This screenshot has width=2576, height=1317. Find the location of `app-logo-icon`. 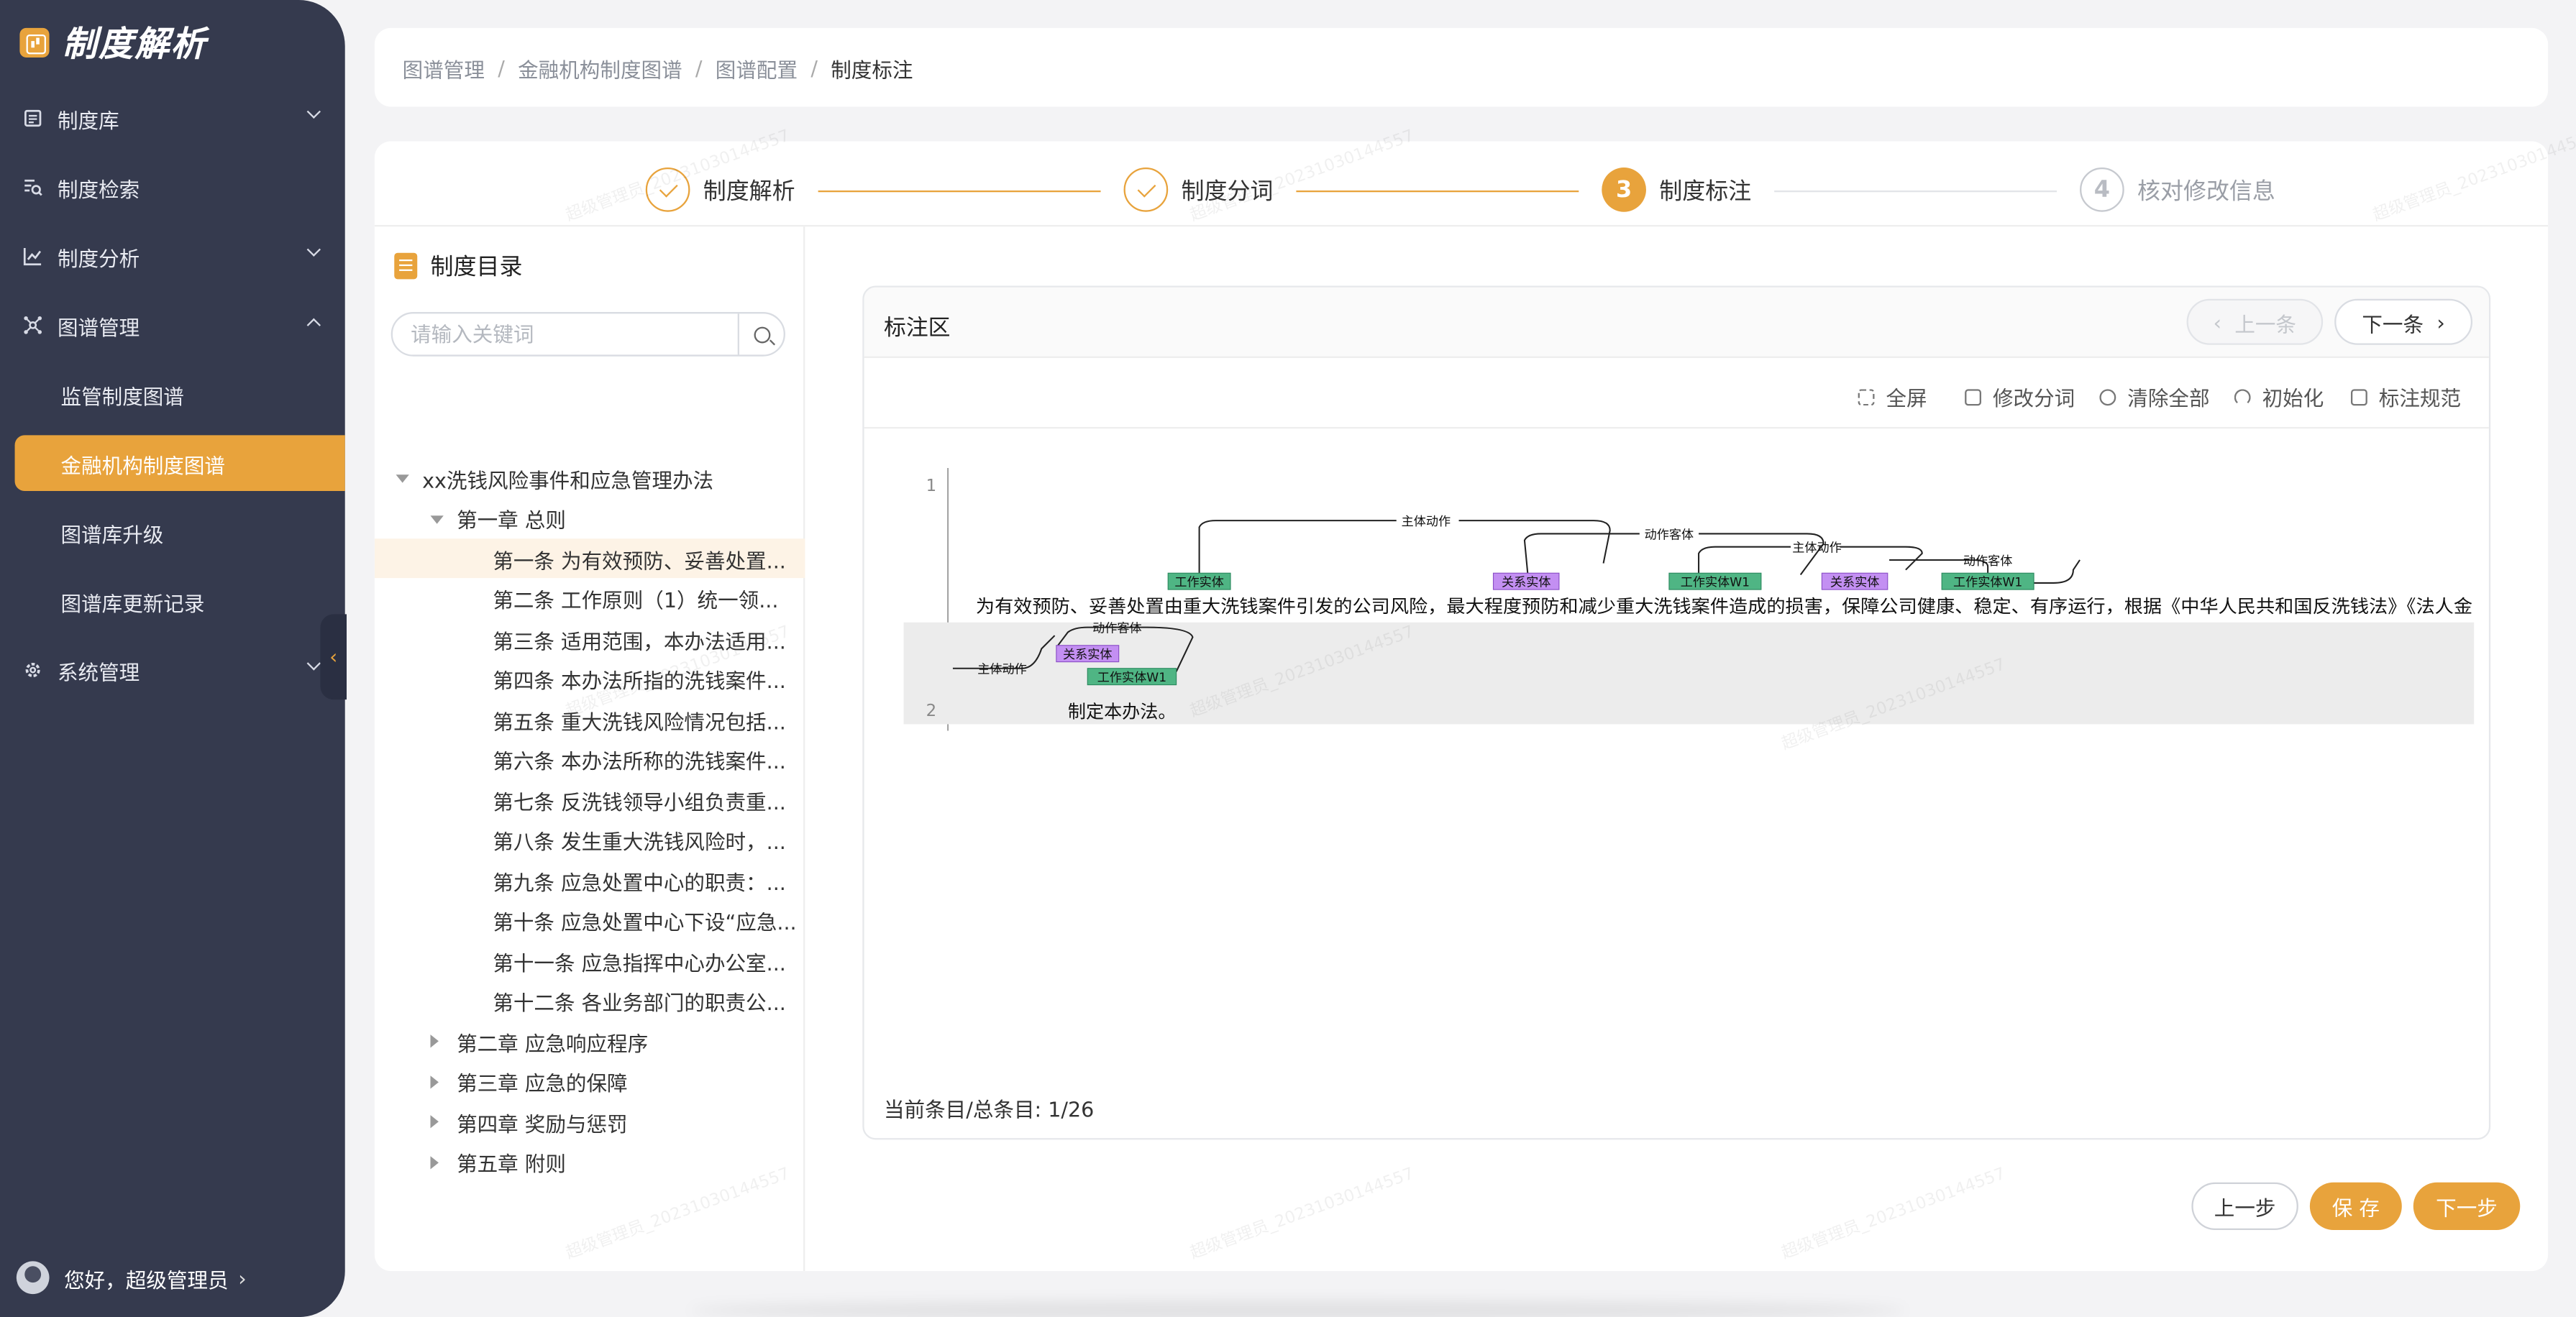

app-logo-icon is located at coordinates (34, 42).